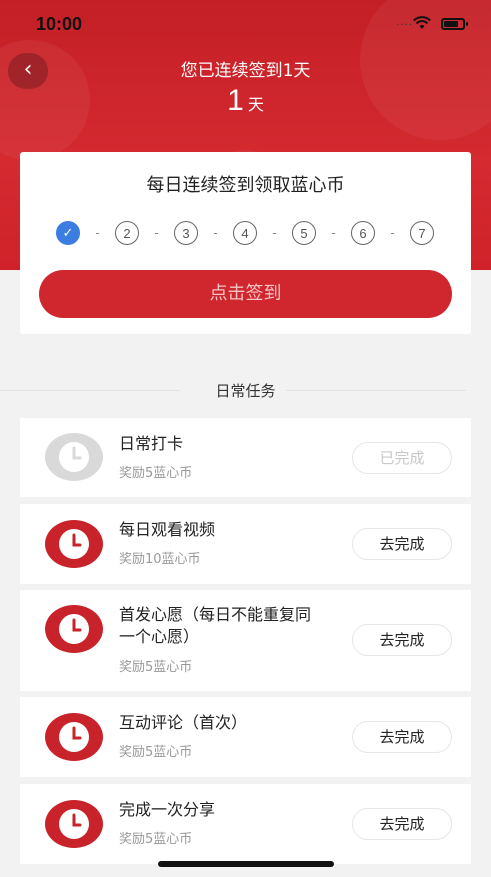 This screenshot has height=877, width=491. What do you see at coordinates (245, 544) in the screenshot?
I see `task-item: 每日观看视频 奖励10蓝心币 去完成` at bounding box center [245, 544].